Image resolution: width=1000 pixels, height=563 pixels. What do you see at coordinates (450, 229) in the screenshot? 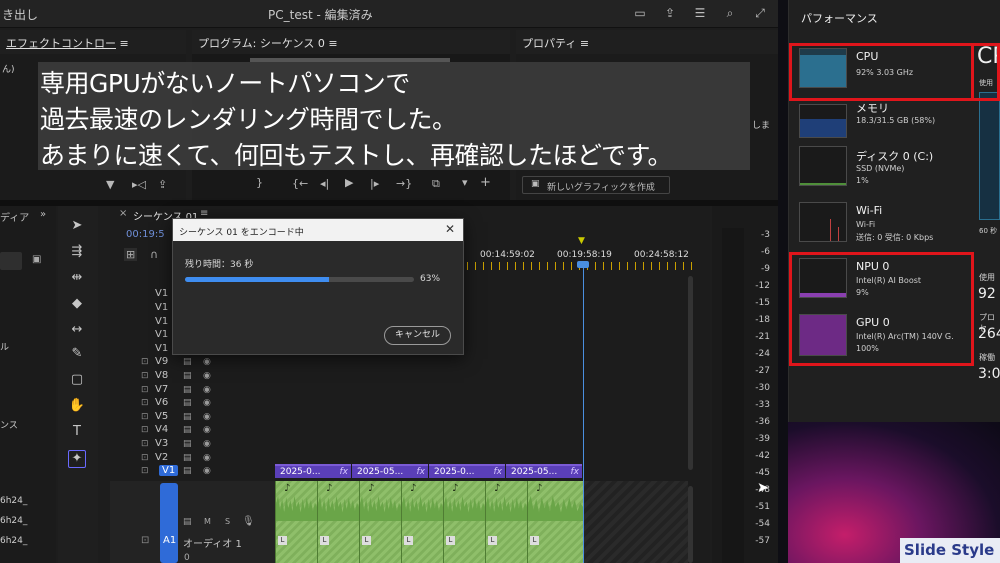
I see `close-icon: ✕` at bounding box center [450, 229].